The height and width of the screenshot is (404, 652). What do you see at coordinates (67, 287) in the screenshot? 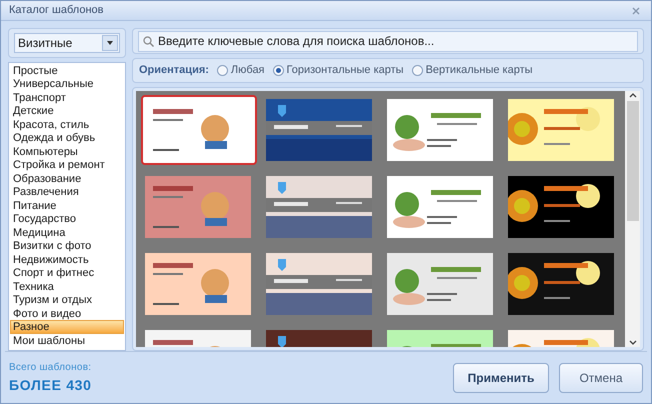
I see `category-item: Техника` at bounding box center [67, 287].